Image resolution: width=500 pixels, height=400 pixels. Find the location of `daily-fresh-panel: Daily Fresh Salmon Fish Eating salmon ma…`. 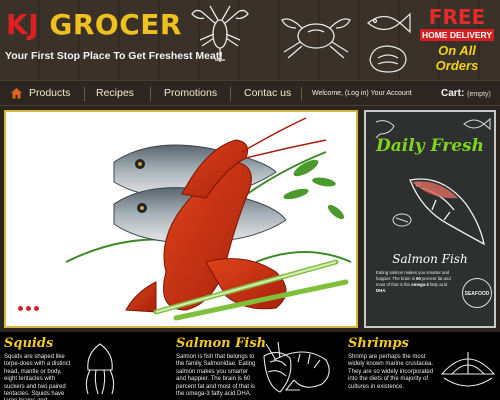

daily-fresh-panel: Daily Fresh Salmon Fish Eating salmon ma… is located at coordinates (430, 219).